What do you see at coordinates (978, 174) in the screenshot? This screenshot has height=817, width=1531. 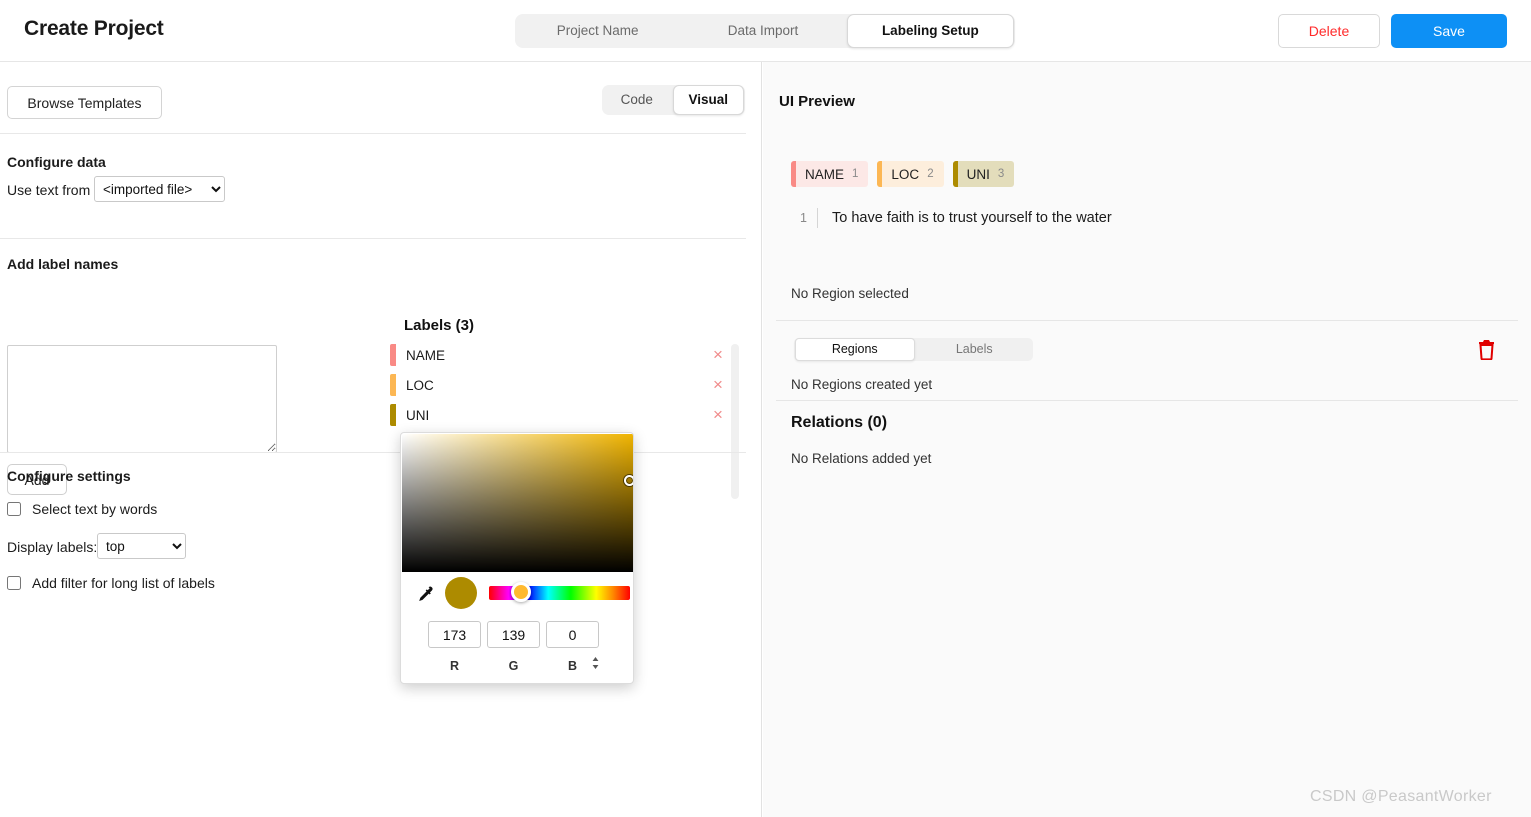 I see `tag-label: UNI` at bounding box center [978, 174].